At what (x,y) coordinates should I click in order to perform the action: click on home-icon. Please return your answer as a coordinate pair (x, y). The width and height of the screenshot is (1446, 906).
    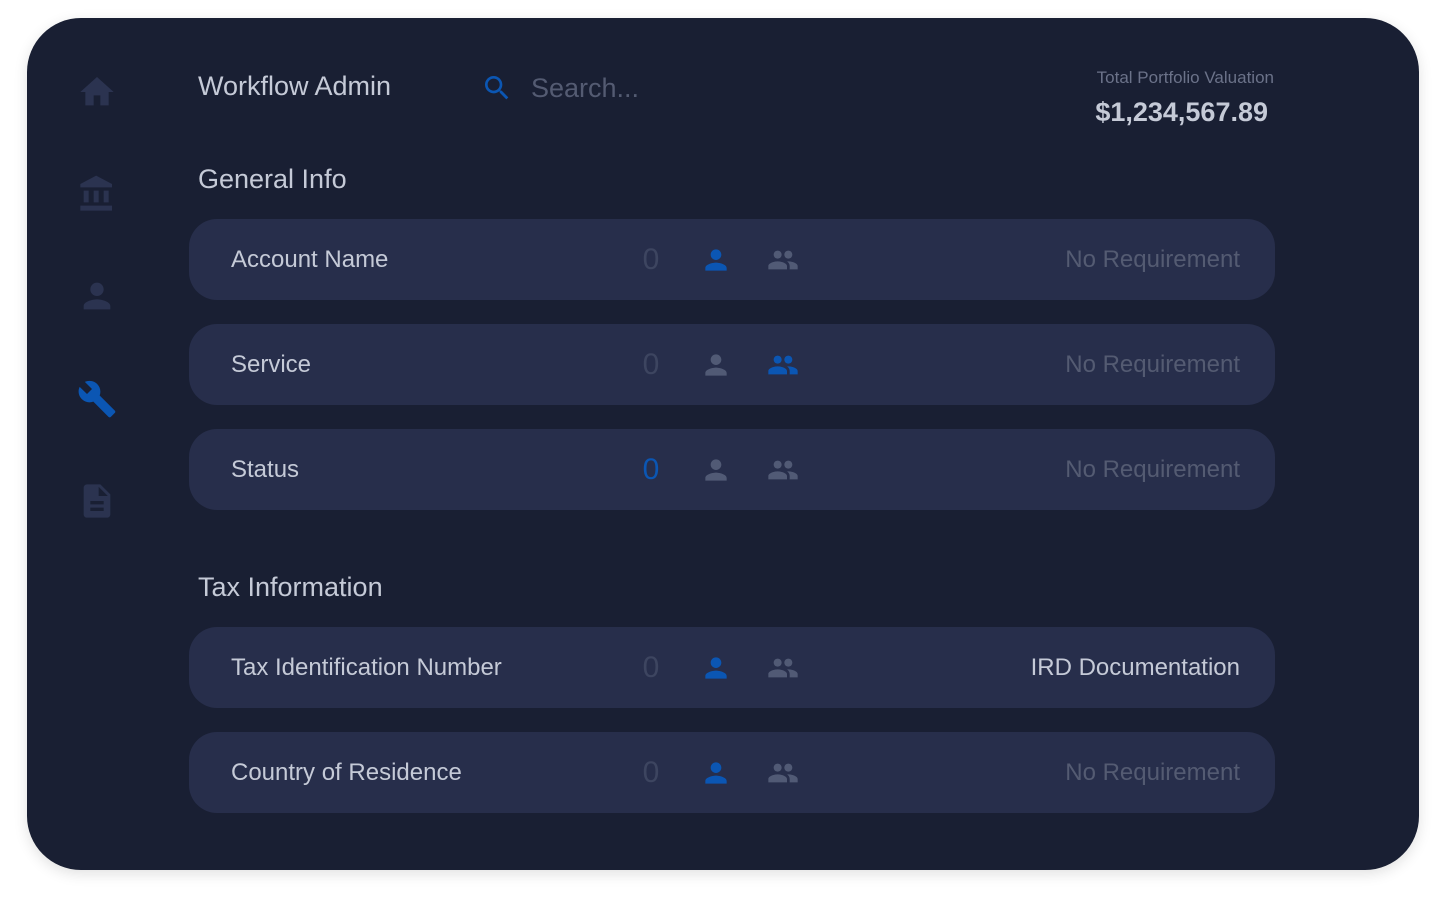
    Looking at the image, I should click on (97, 91).